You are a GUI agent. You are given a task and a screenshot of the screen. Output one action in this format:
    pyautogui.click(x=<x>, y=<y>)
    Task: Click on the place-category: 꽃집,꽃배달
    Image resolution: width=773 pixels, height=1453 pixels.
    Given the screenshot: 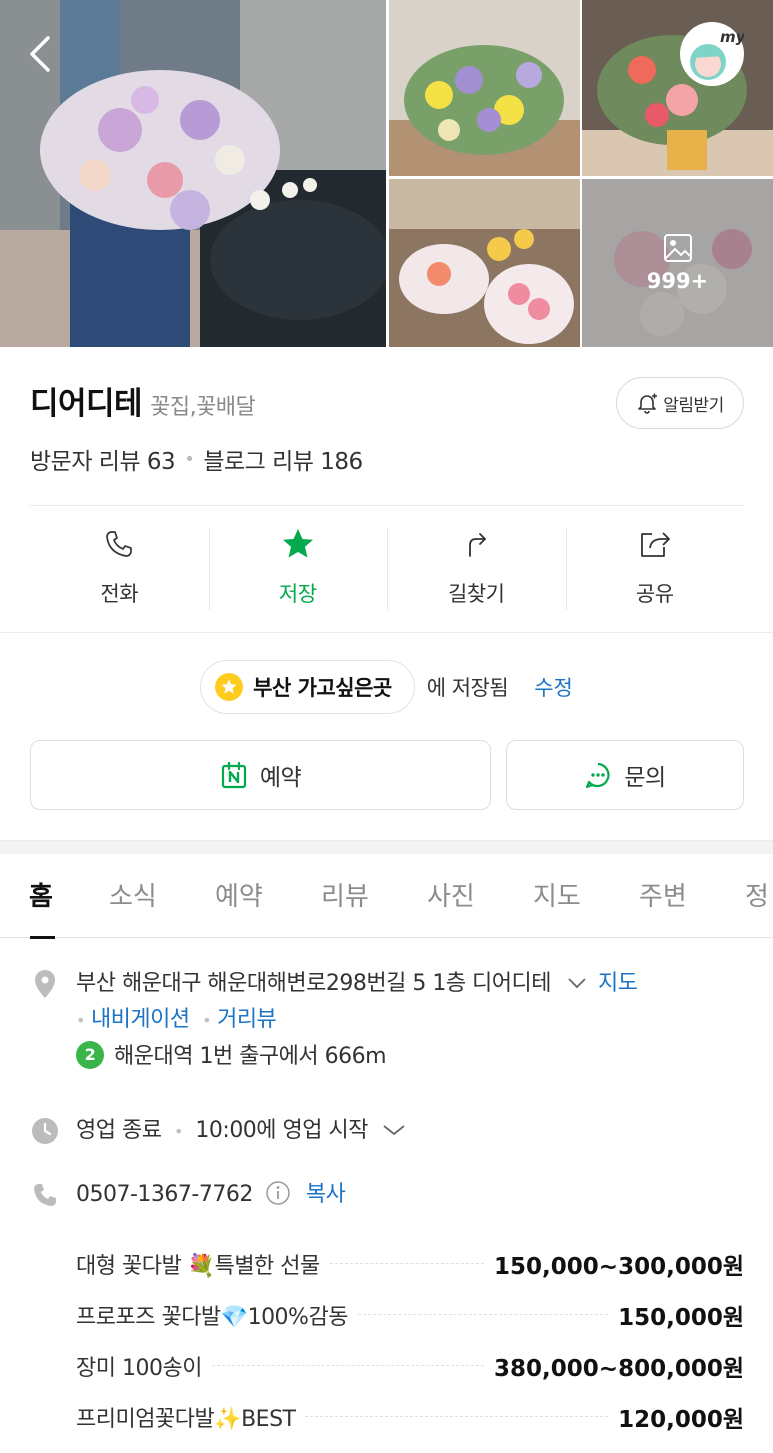 What is the action you would take?
    pyautogui.click(x=203, y=407)
    